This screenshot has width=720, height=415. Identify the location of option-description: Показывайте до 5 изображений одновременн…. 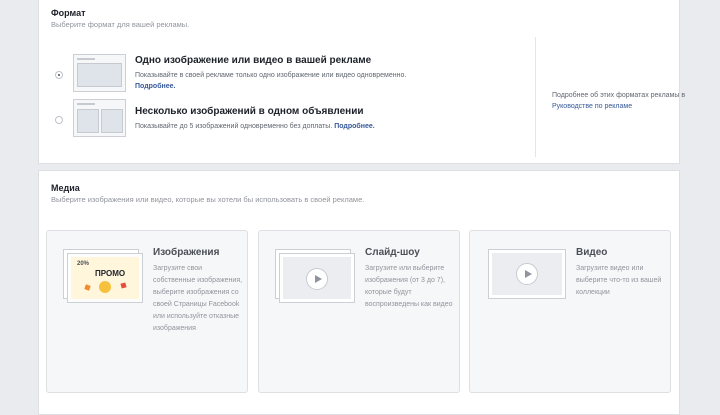
(255, 126).